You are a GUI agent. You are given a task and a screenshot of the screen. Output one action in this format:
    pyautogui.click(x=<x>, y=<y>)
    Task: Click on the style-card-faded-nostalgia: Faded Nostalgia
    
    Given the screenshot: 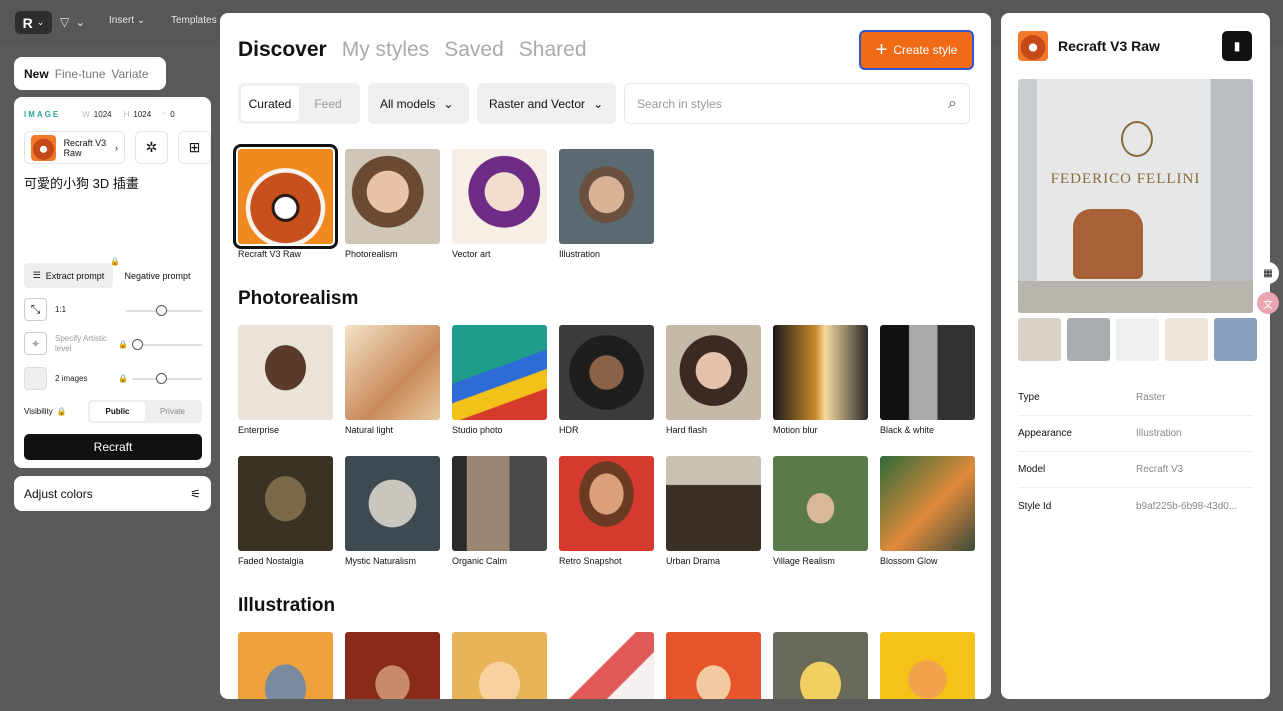 What is the action you would take?
    pyautogui.click(x=285, y=511)
    